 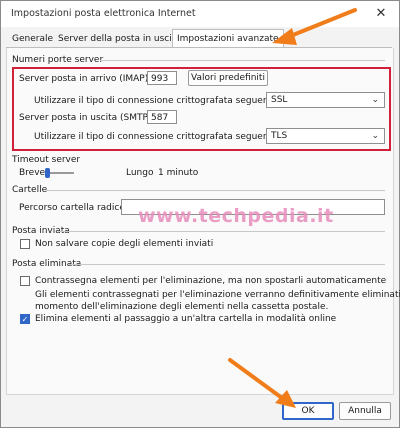 I want to click on arrow-to-tab-icon, so click(x=314, y=26).